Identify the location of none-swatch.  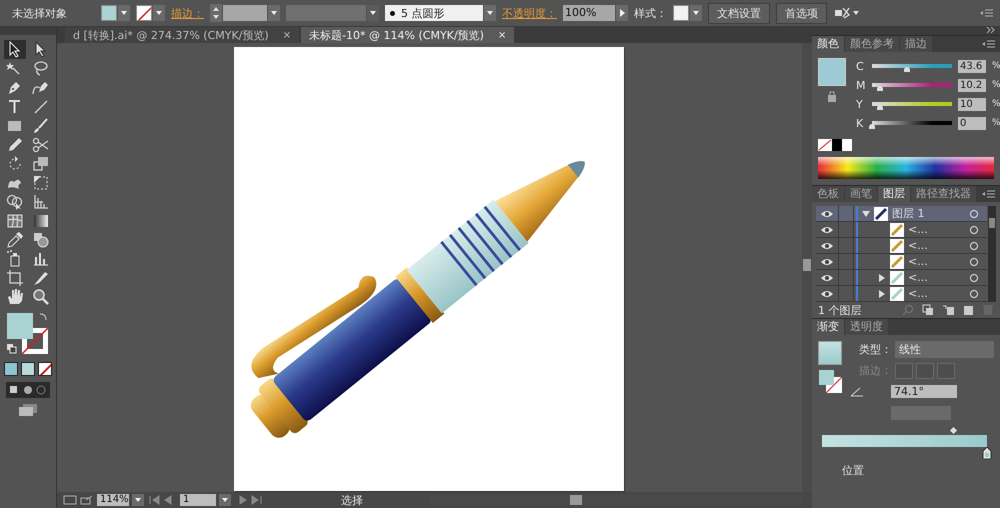
(825, 145).